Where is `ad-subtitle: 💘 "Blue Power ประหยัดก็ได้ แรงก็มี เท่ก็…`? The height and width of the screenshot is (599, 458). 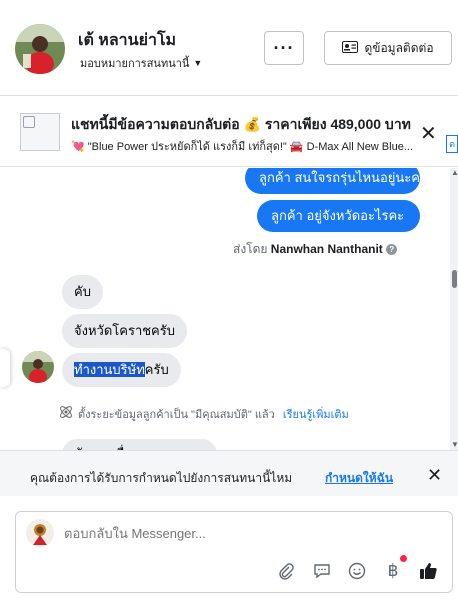 ad-subtitle: 💘 "Blue Power ประหยัดก็ได้ แรงก็มี เท่ก็… is located at coordinates (242, 147).